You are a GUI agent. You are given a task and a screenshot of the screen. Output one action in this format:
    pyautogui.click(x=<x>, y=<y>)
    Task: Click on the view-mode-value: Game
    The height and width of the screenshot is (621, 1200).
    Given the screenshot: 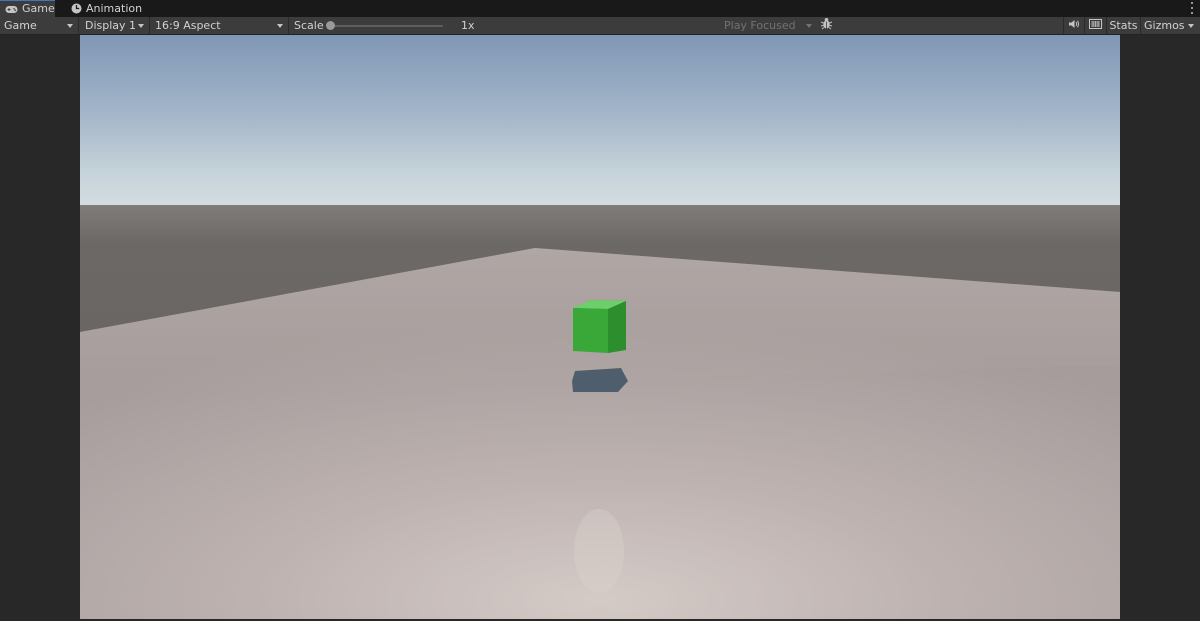 What is the action you would take?
    pyautogui.click(x=20, y=25)
    